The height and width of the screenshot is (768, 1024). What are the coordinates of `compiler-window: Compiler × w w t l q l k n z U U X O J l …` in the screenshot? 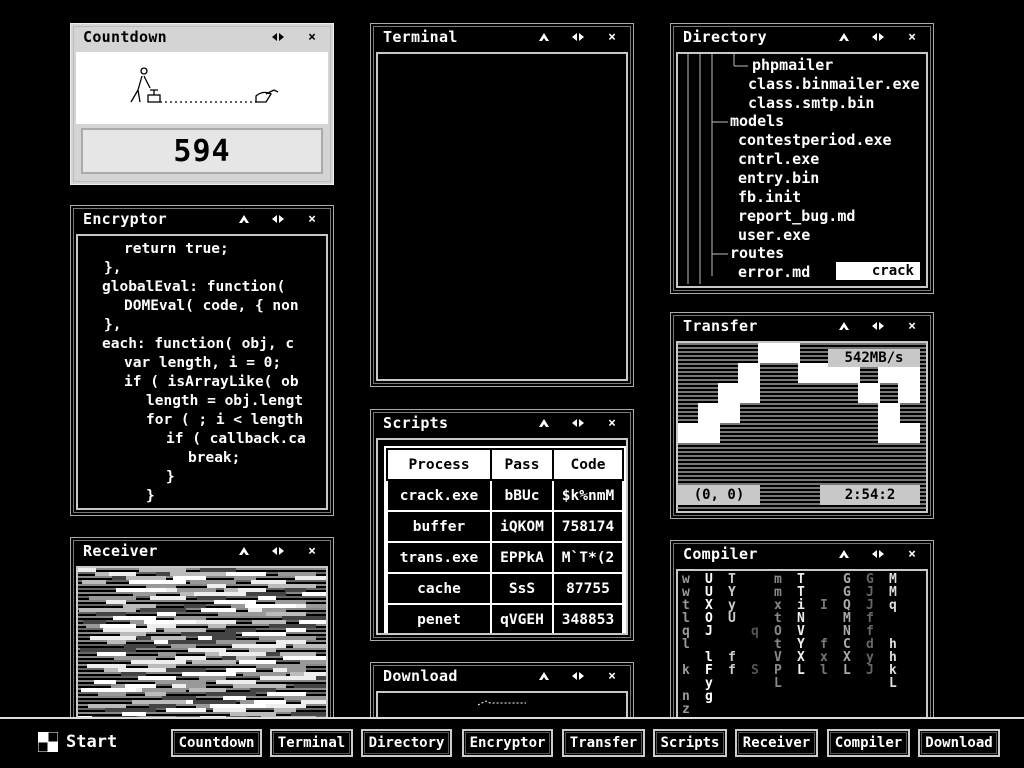 It's located at (802, 635).